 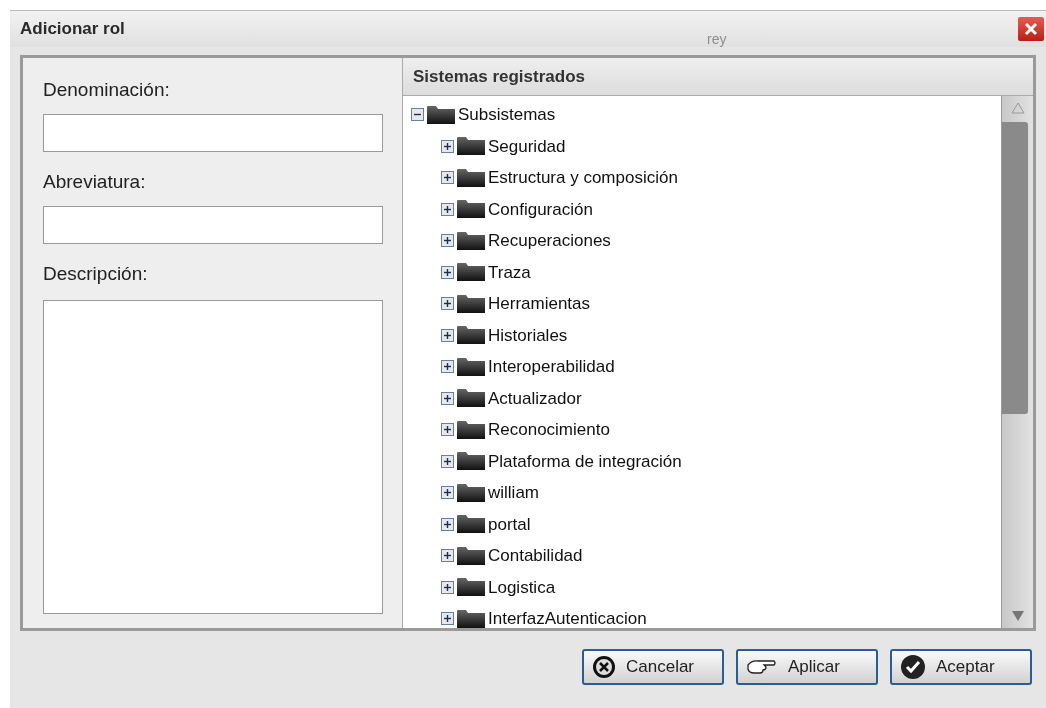 What do you see at coordinates (513, 493) in the screenshot?
I see `tree-item: william` at bounding box center [513, 493].